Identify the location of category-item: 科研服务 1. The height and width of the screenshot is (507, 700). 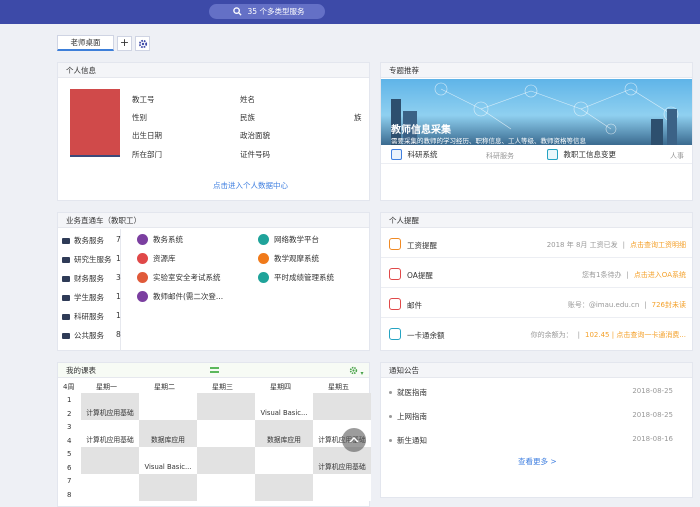
(93, 316).